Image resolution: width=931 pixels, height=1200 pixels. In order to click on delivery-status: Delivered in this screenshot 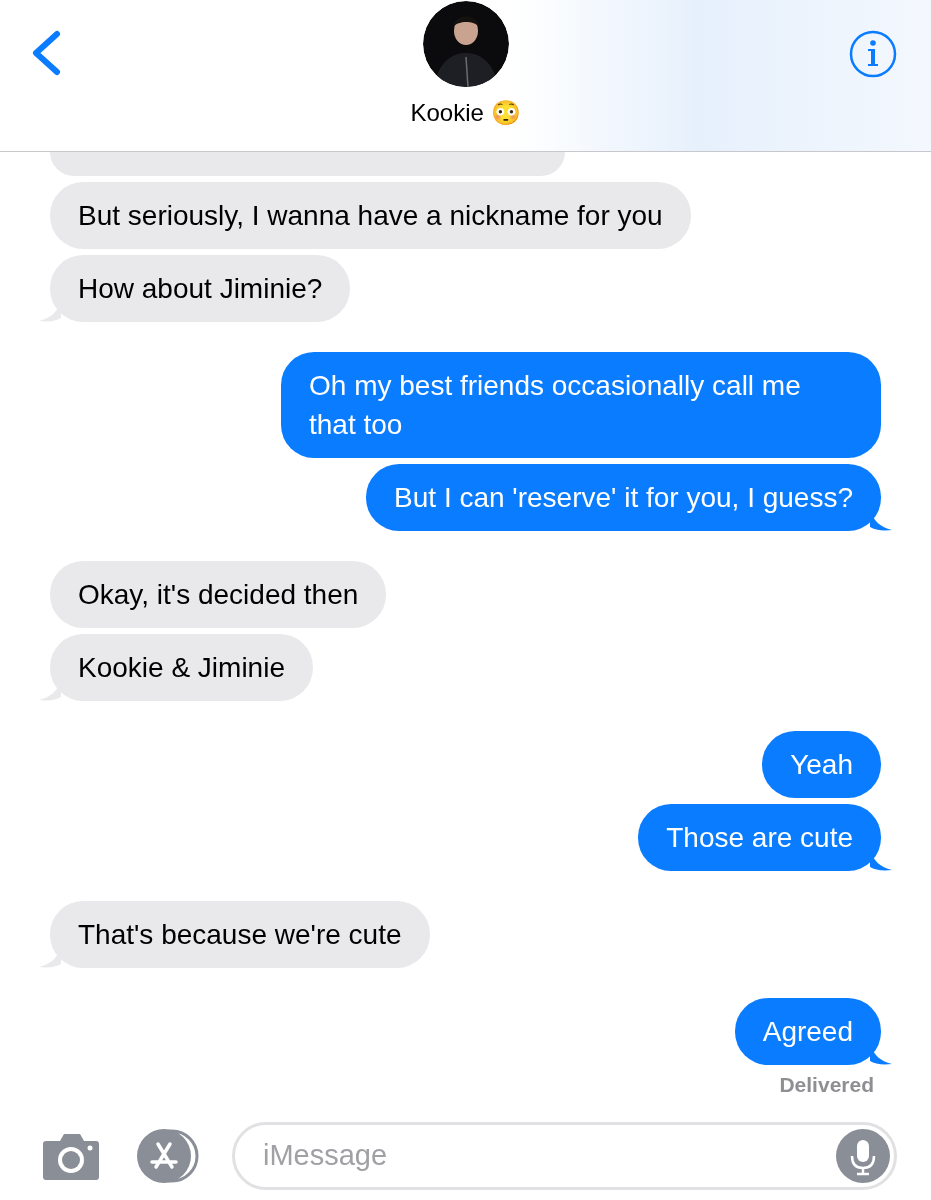, I will do `click(826, 1085)`.